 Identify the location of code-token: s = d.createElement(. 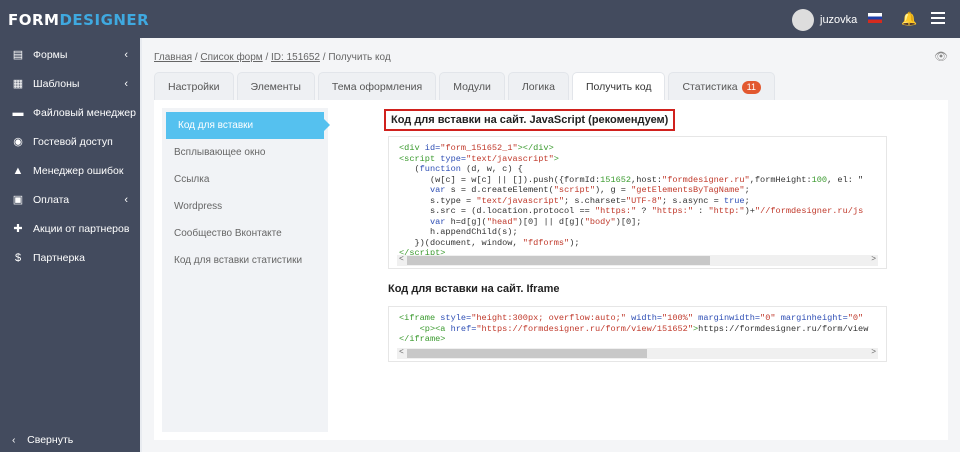
(499, 190).